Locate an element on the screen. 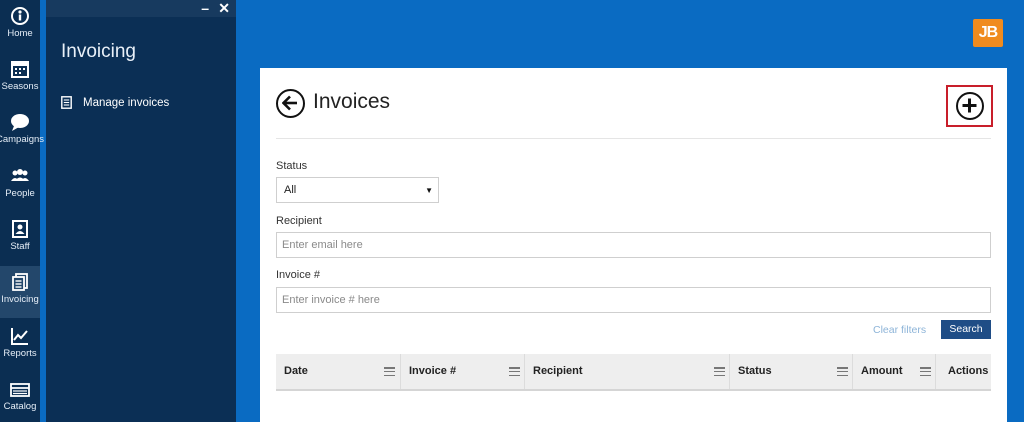 The image size is (1024, 422). plus-circle-icon is located at coordinates (969, 105).